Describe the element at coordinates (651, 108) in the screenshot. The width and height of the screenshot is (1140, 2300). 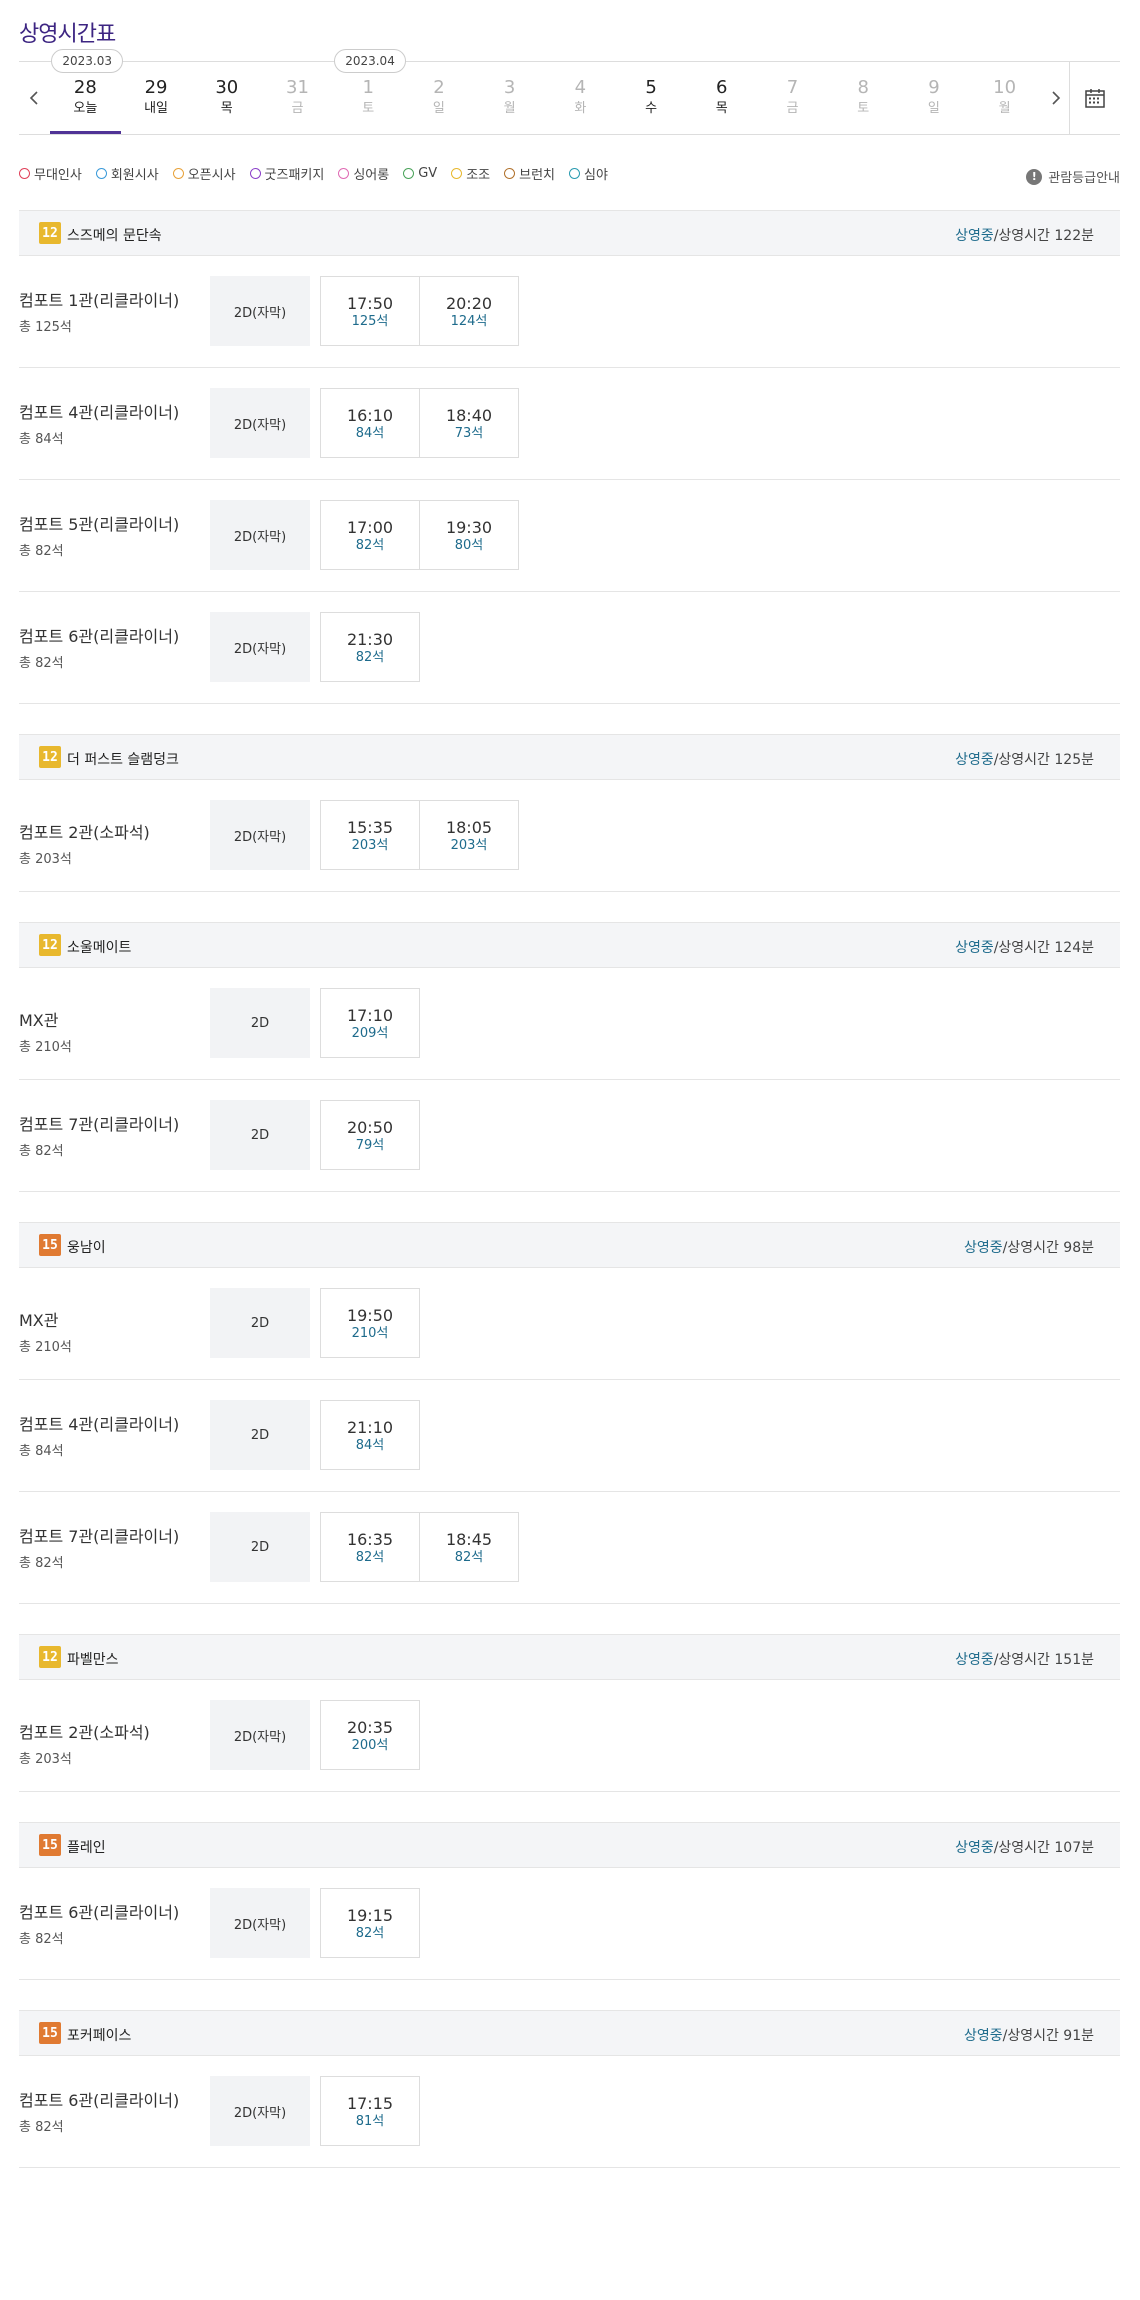
I see `date-weekday: 수` at that location.